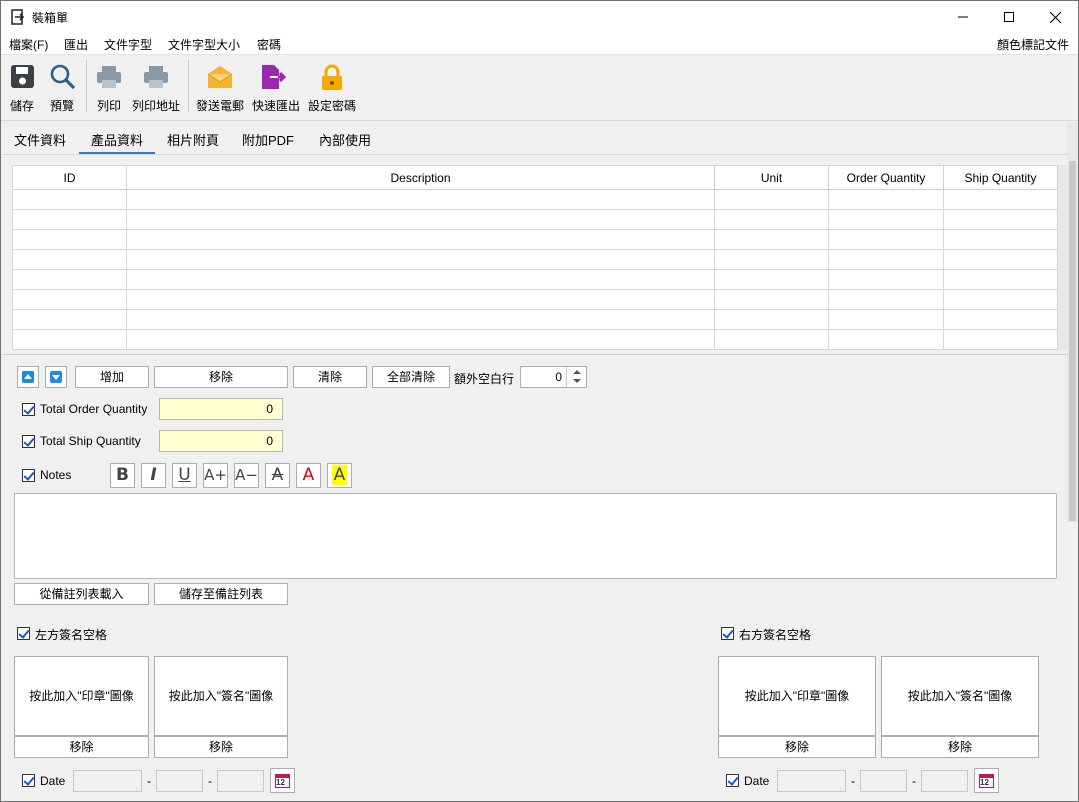  What do you see at coordinates (204, 44) in the screenshot?
I see `menu-document-font-size: 文件字型大小` at bounding box center [204, 44].